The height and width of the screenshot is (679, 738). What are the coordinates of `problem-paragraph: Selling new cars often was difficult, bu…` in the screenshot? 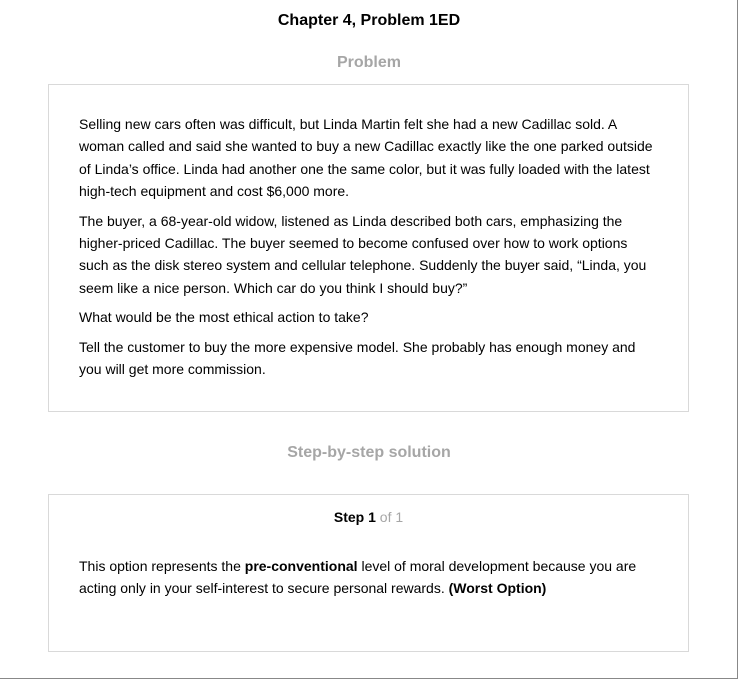 It's located at (366, 158).